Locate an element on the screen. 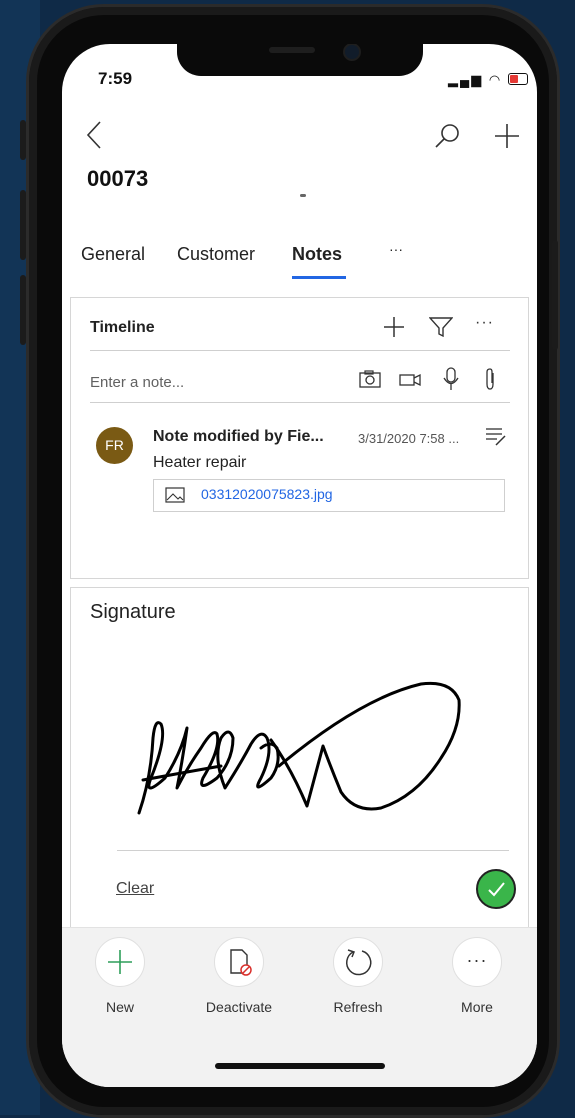 This screenshot has width=575, height=1118. chevron-left-icon is located at coordinates (93, 135).